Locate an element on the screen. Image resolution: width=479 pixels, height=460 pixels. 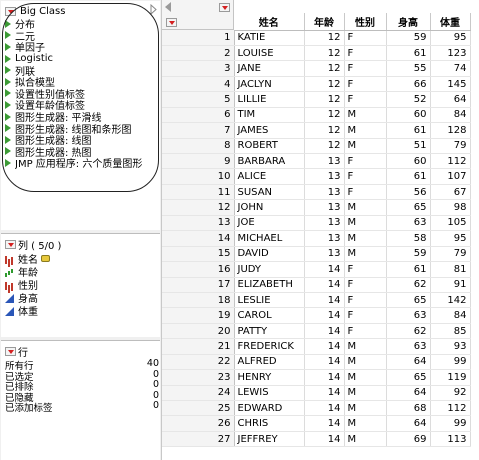
data-cell: JOHN is located at coordinates (269, 207).